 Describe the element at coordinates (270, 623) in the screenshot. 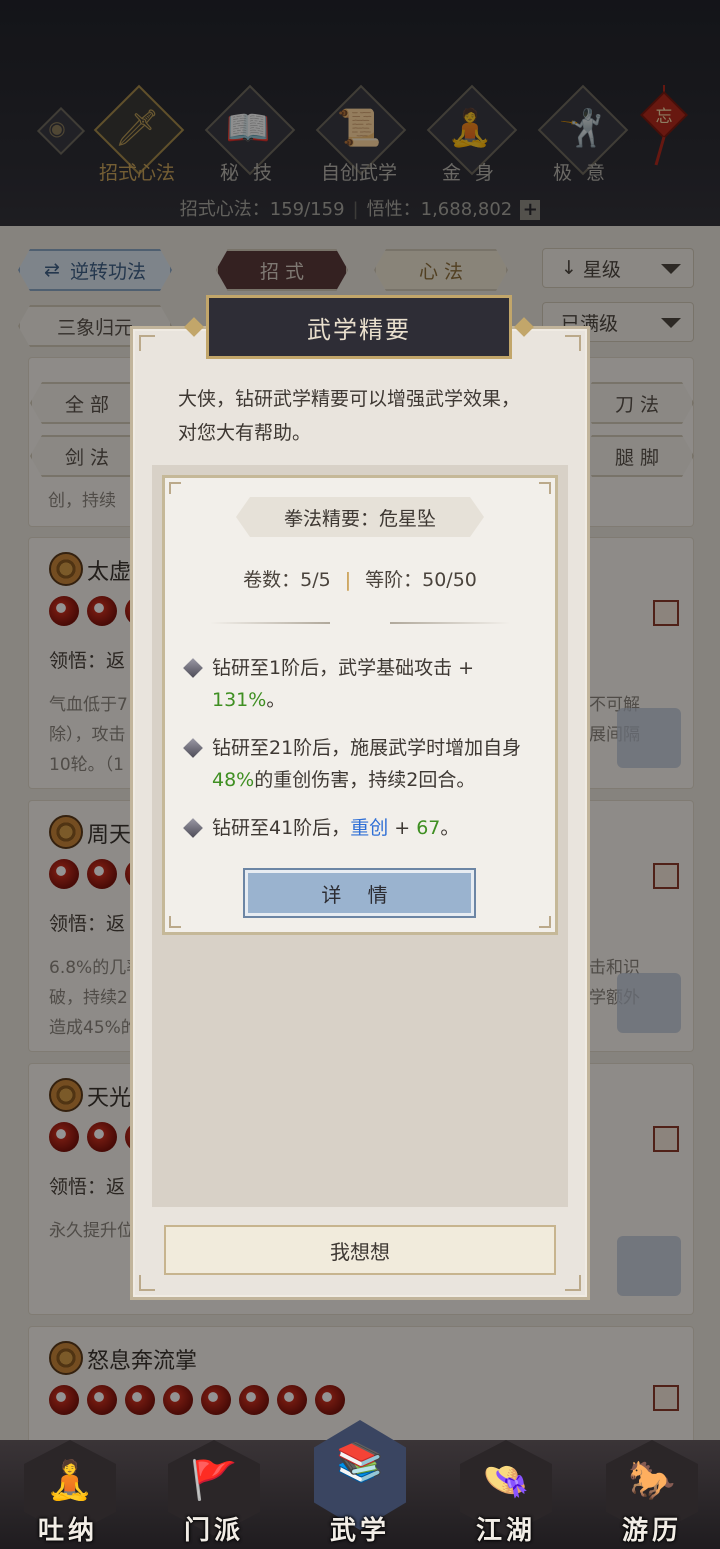

I see `divider-left` at that location.